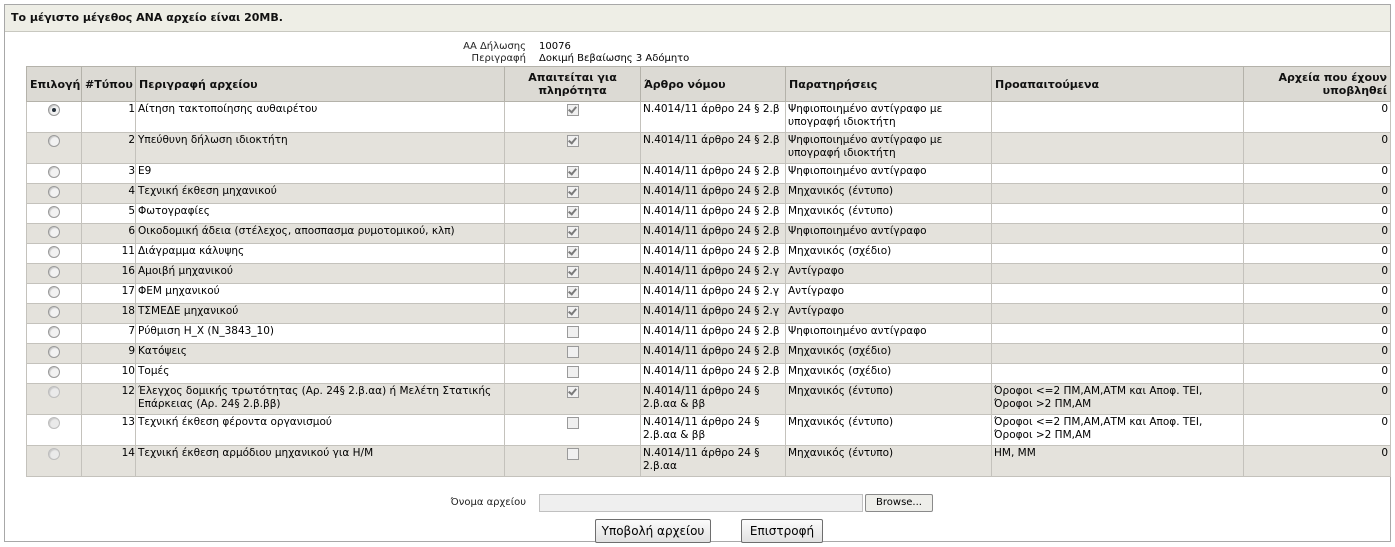 Image resolution: width=1395 pixels, height=547 pixels. I want to click on file-description: Τεχνική έκθεση φέροντα οργανισμού, so click(320, 430).